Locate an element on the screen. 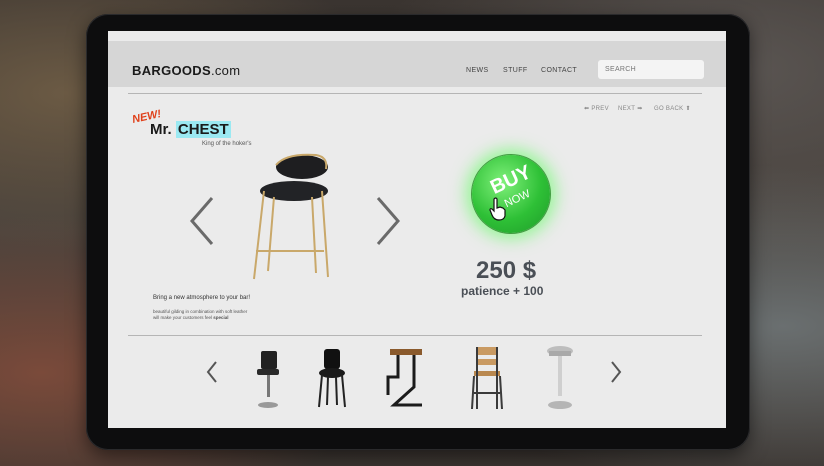 This screenshot has height=466, width=824. brand-domain: .com is located at coordinates (225, 70).